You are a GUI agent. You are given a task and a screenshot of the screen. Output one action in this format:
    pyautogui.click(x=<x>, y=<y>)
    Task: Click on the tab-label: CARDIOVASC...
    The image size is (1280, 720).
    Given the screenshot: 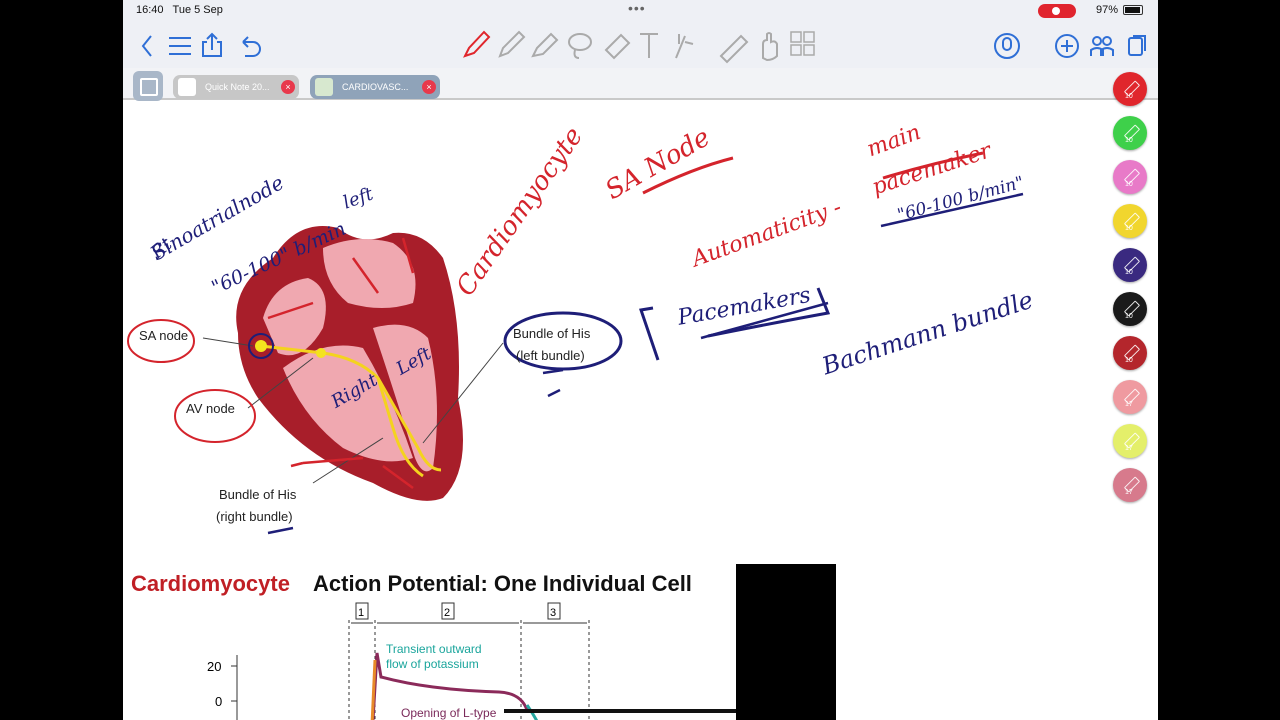 What is the action you would take?
    pyautogui.click(x=375, y=87)
    